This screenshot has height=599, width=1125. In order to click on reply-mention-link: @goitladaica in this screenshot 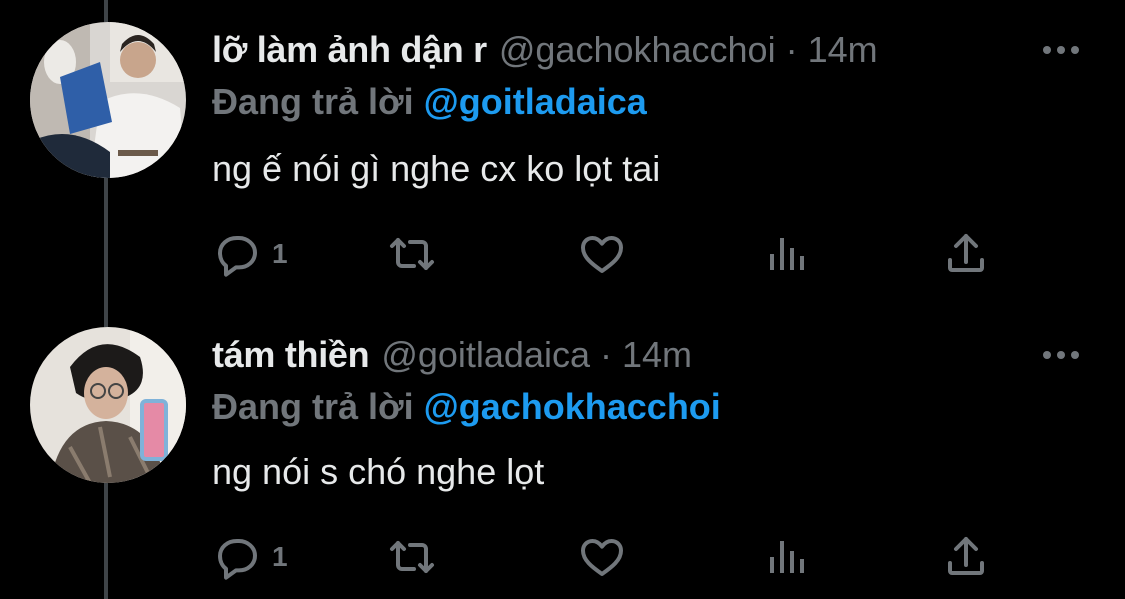, I will do `click(535, 101)`.